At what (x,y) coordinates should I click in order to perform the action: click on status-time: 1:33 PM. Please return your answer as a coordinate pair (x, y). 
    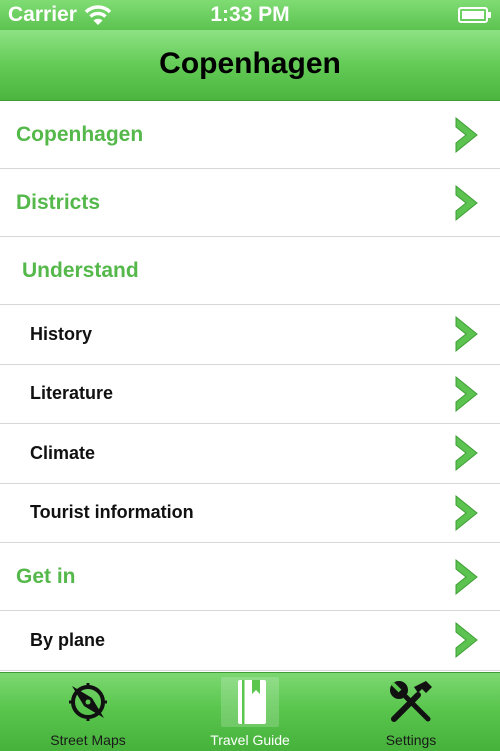
    Looking at the image, I should click on (250, 14).